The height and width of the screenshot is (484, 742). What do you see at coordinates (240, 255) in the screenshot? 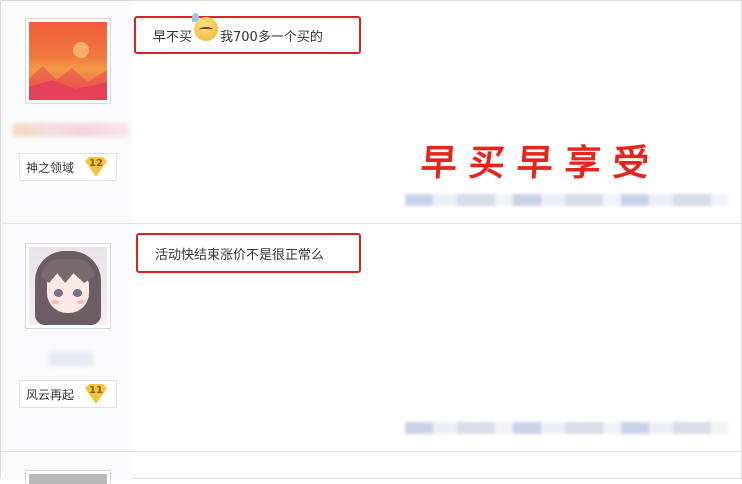
I see `reply-text: 活动快结束涨价不是很正常么` at bounding box center [240, 255].